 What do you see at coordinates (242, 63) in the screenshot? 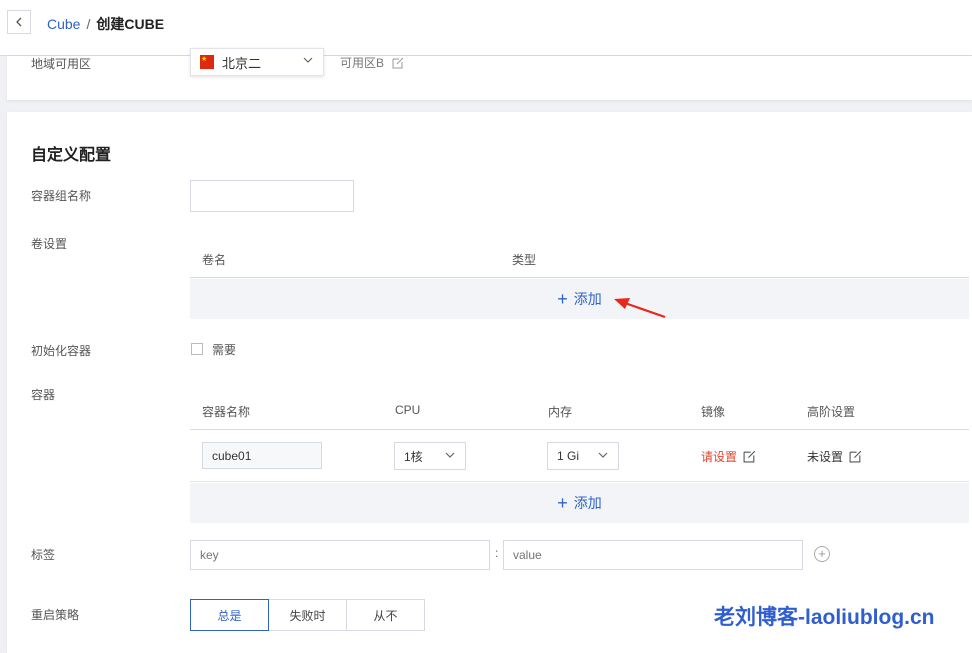
I see `region-value: 北京二` at bounding box center [242, 63].